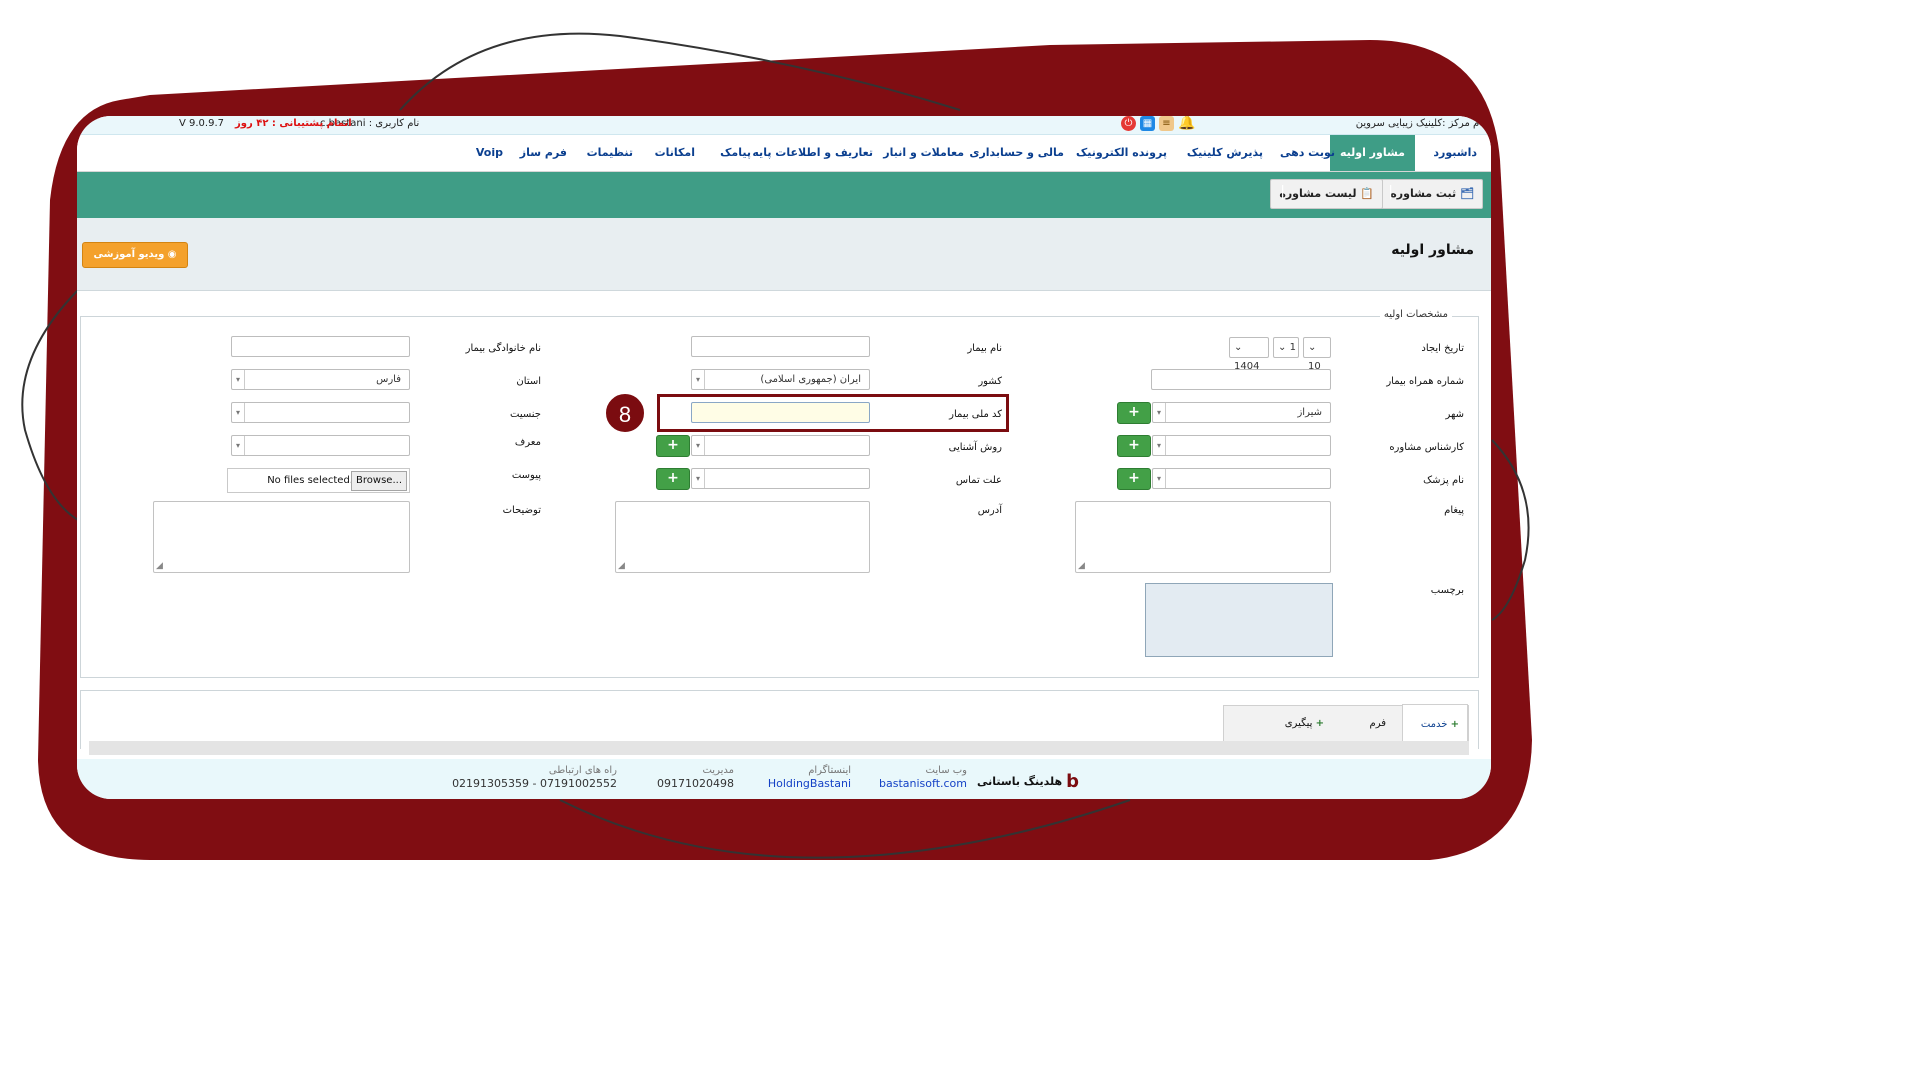 This screenshot has height=1080, width=1920. I want to click on support-remaining: اتمام پشتیبانی : ۴۲ روز, so click(293, 123).